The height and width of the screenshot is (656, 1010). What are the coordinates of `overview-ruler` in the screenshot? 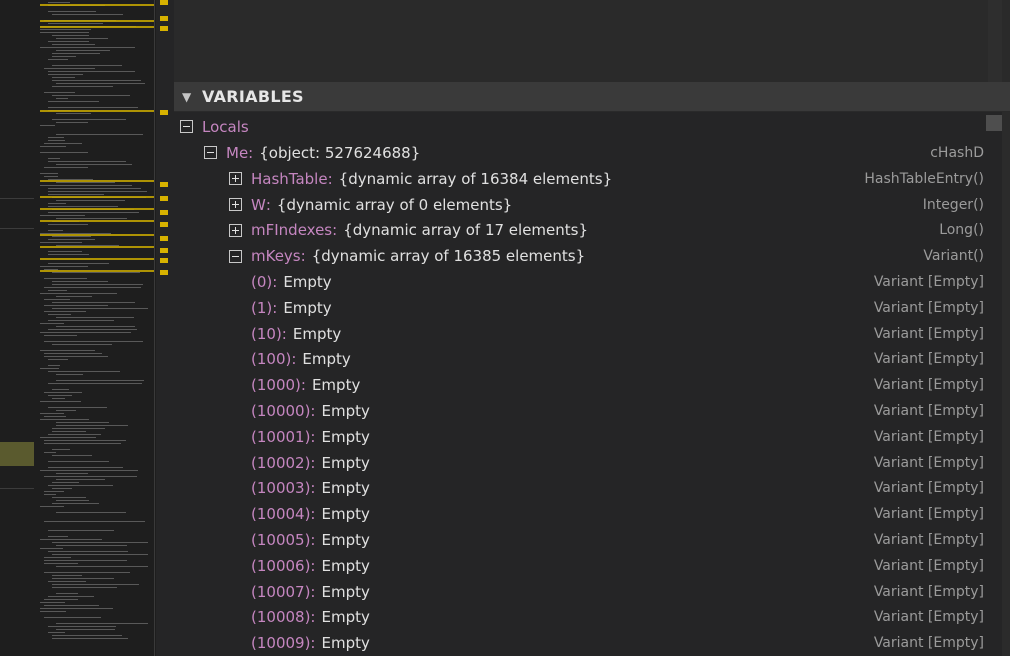 It's located at (165, 328).